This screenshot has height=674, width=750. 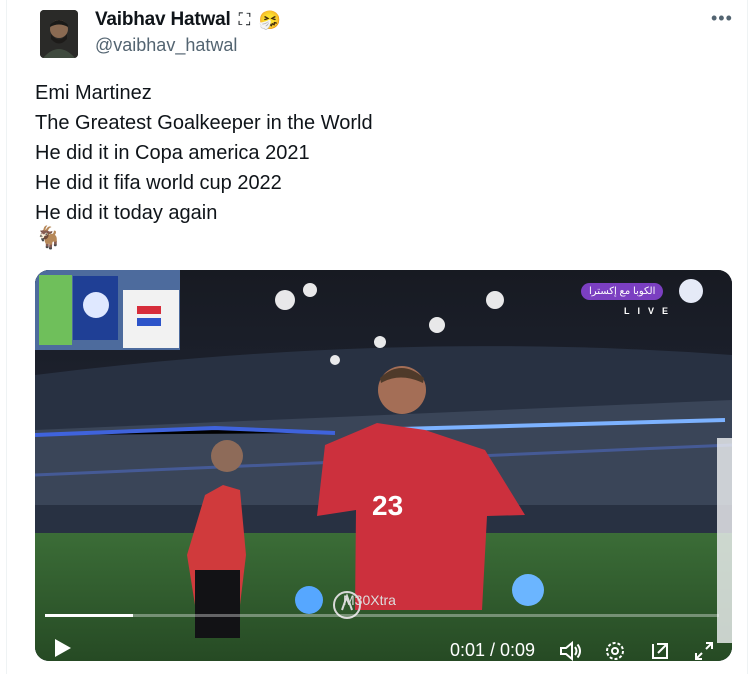 I want to click on play-button, so click(x=63, y=649).